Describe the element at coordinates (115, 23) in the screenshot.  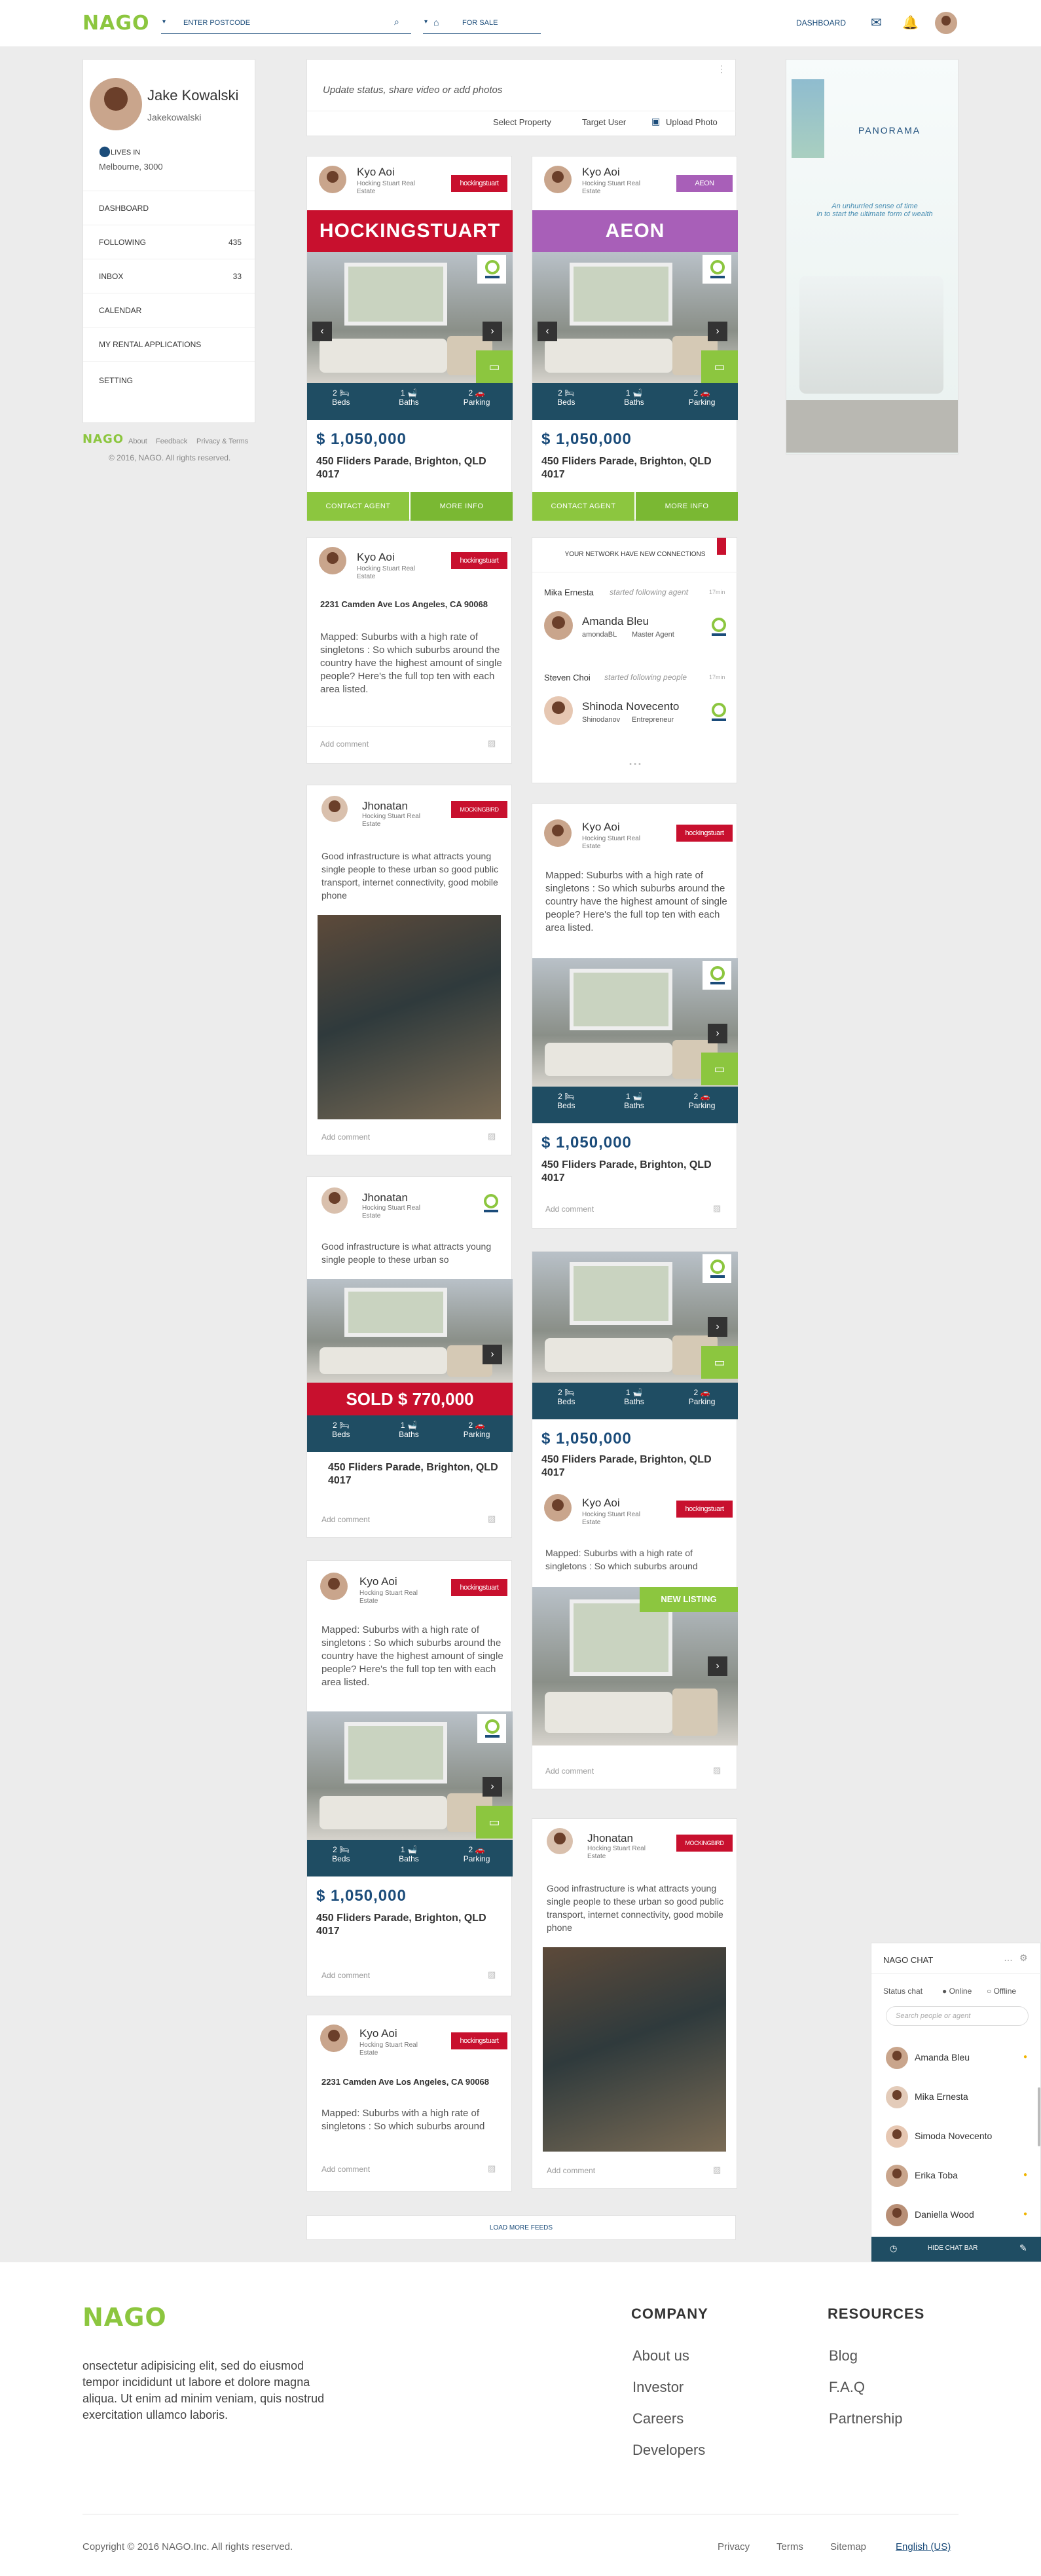
I see `logo: NAGO` at that location.